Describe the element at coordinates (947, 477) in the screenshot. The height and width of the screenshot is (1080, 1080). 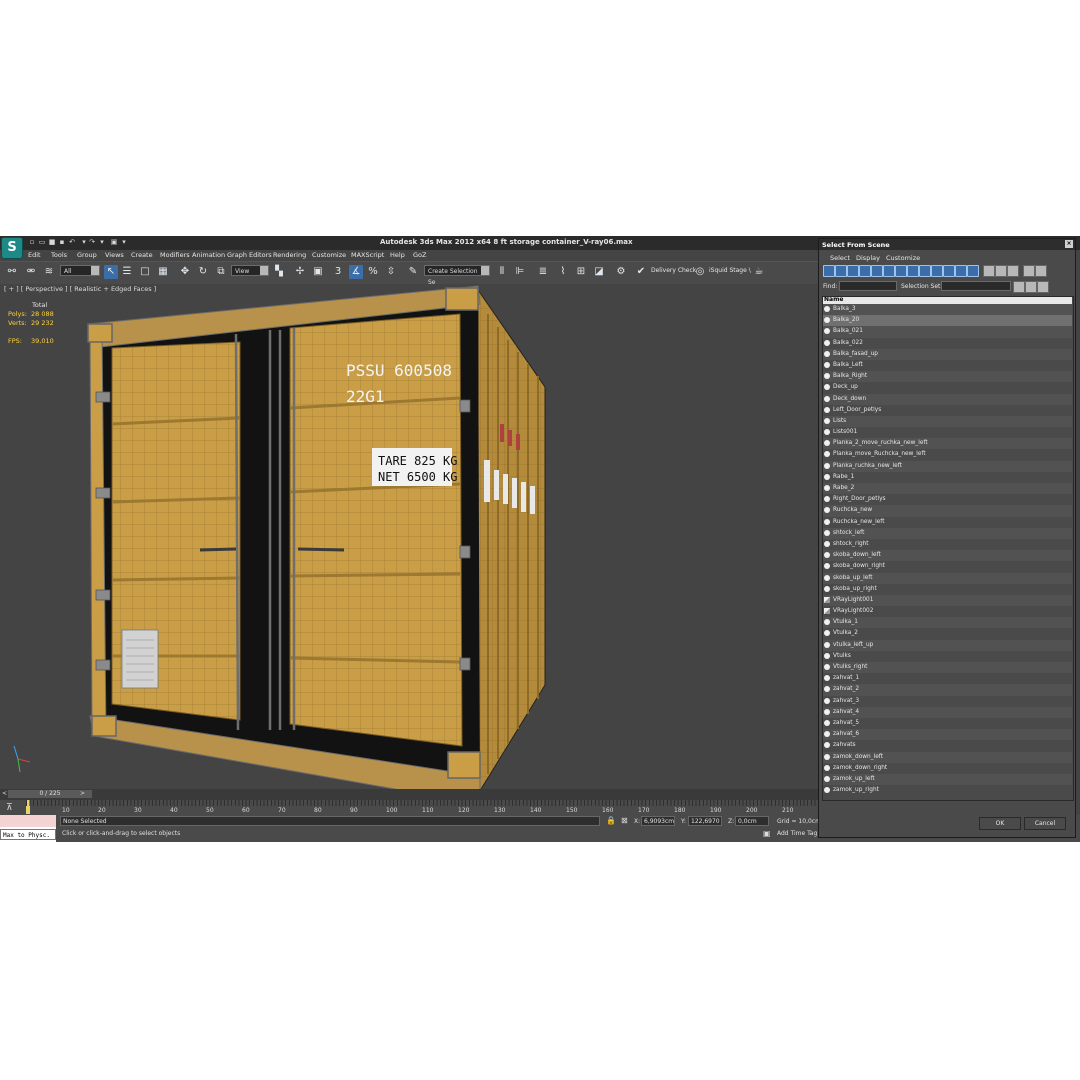
I see `list-item: Rabe_1` at that location.